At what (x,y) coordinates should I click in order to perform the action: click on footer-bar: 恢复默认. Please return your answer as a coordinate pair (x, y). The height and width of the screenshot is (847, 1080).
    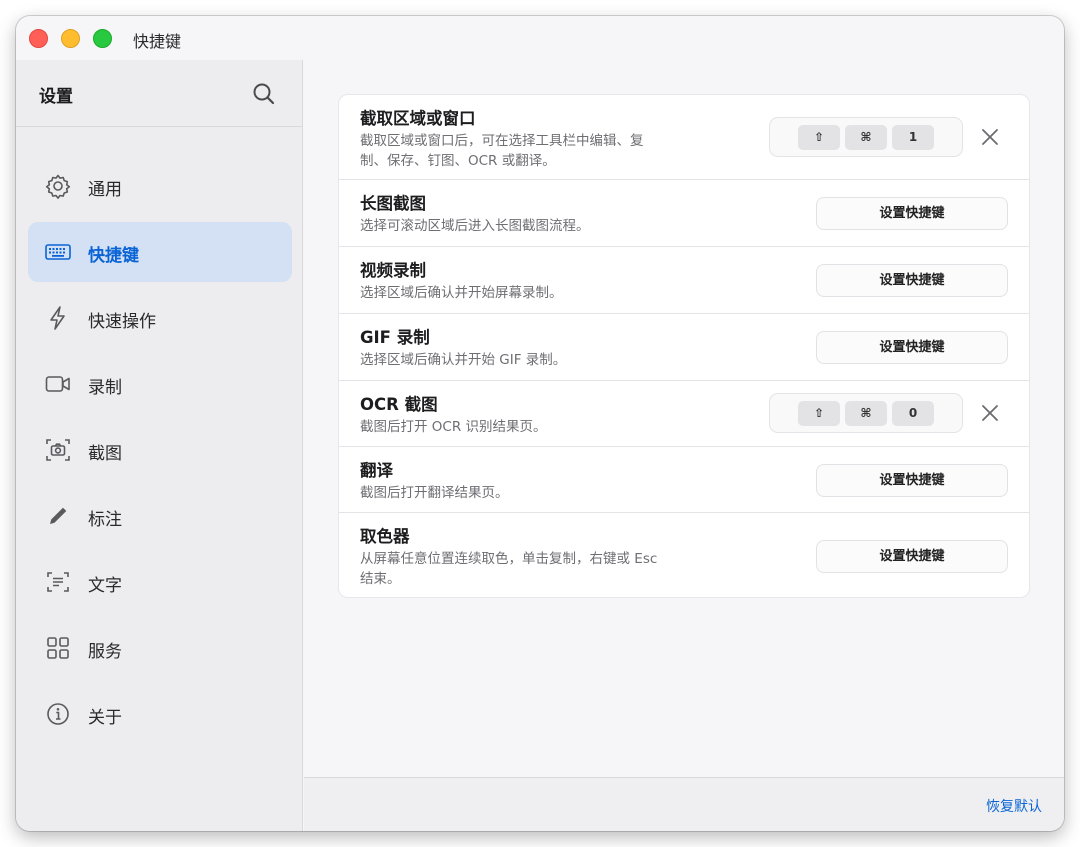
    Looking at the image, I should click on (684, 804).